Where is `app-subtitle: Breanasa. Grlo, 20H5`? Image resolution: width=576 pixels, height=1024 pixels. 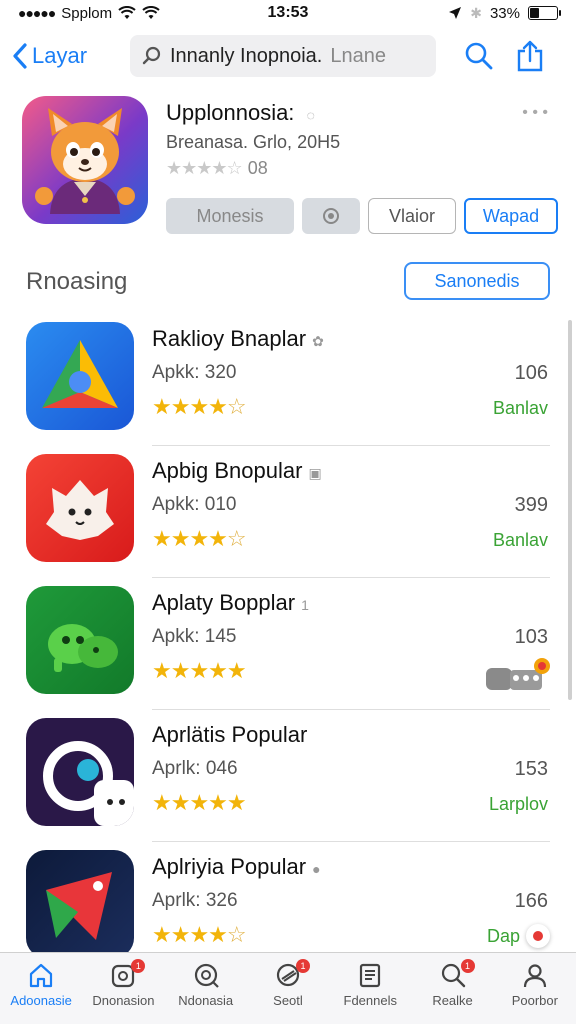
app-subtitle: Breanasa. Grlo, 20H5 is located at coordinates (253, 142).